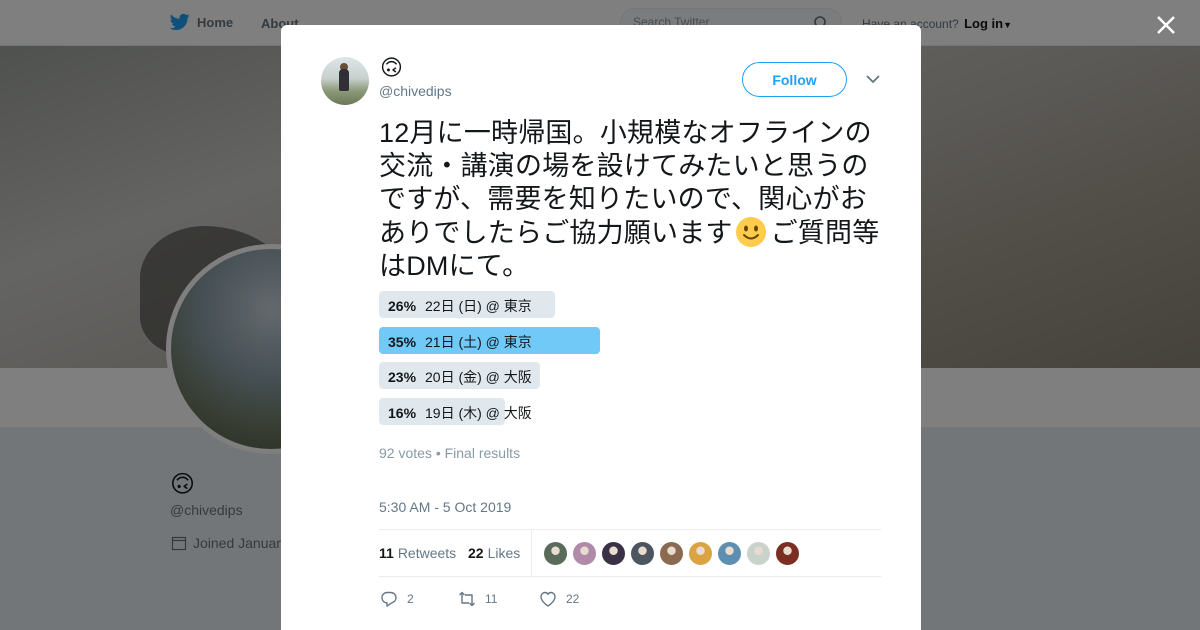 The width and height of the screenshot is (1200, 630). I want to click on heart-icon, so click(548, 599).